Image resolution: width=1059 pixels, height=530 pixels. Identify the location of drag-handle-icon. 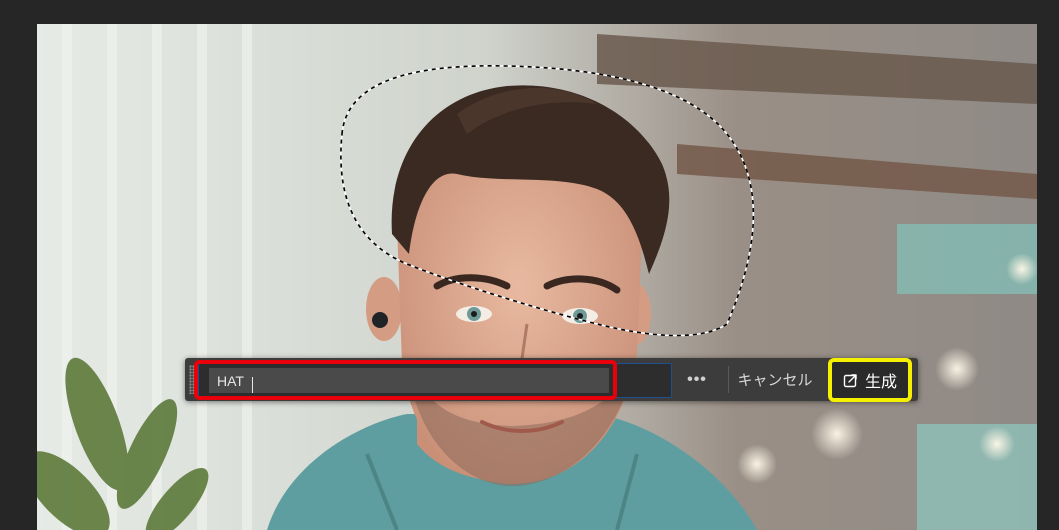
(192, 379).